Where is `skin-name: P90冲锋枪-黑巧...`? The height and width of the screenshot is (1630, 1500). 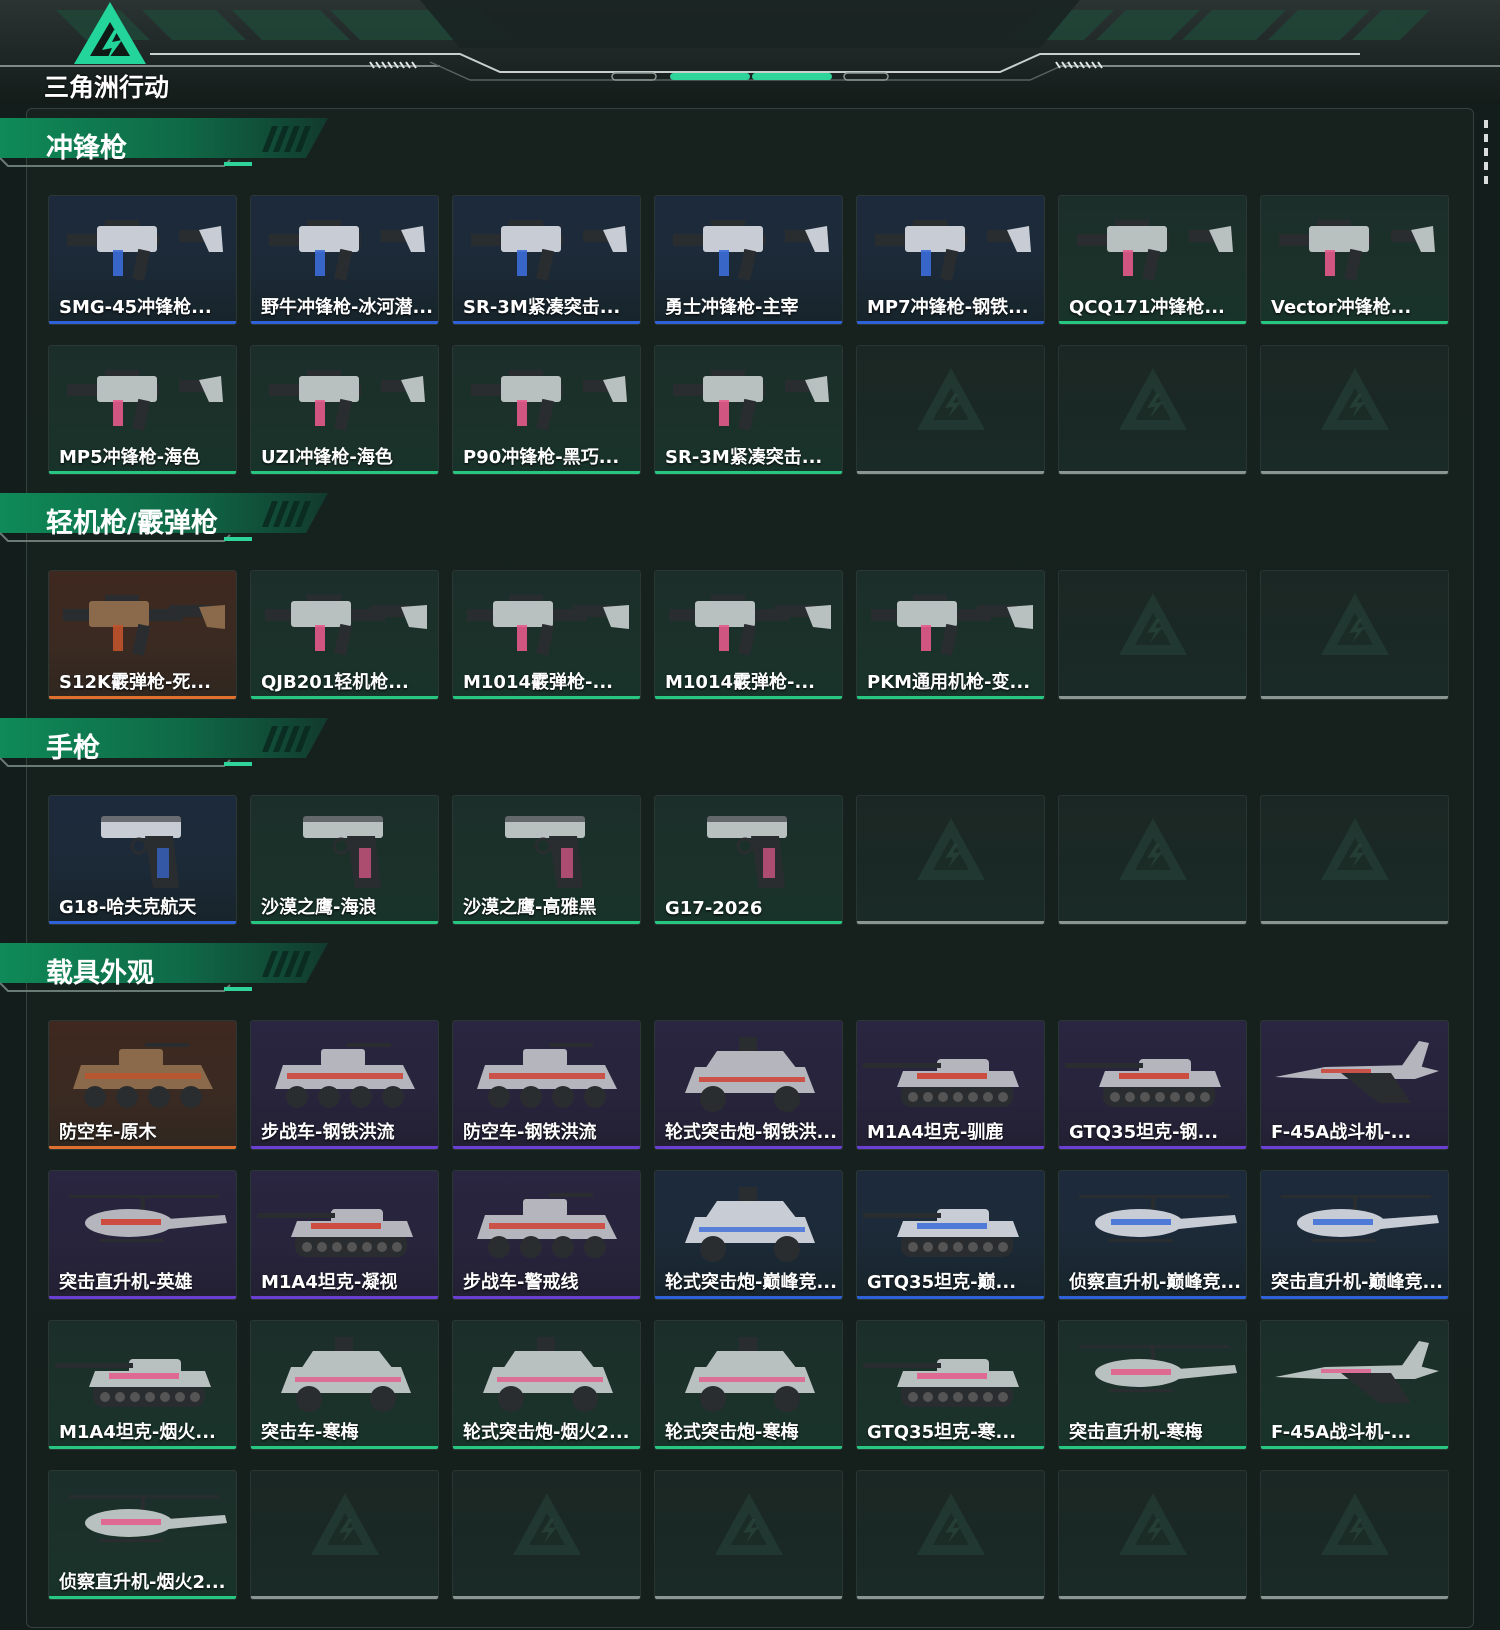
skin-name: P90冲锋枪-黑巧... is located at coordinates (541, 457).